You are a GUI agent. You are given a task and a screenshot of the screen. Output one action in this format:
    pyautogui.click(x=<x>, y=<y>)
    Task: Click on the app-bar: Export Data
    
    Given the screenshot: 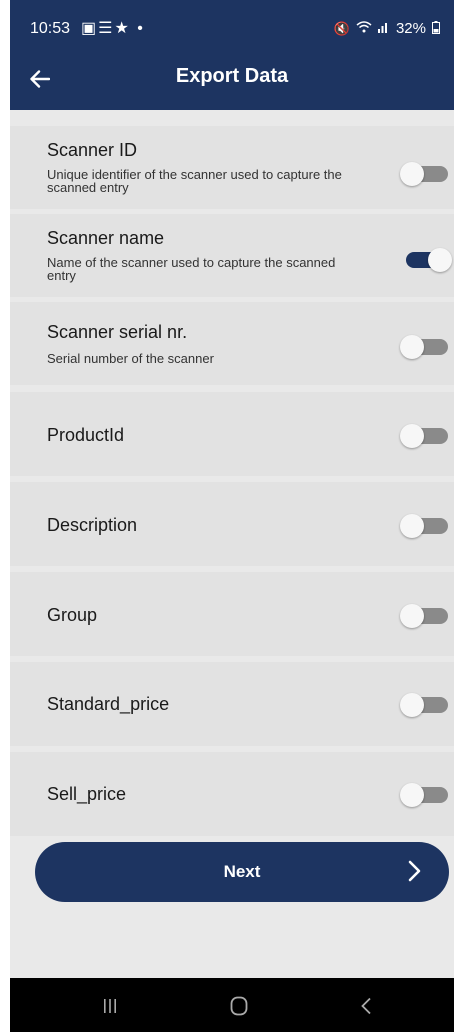 What is the action you would take?
    pyautogui.click(x=232, y=79)
    